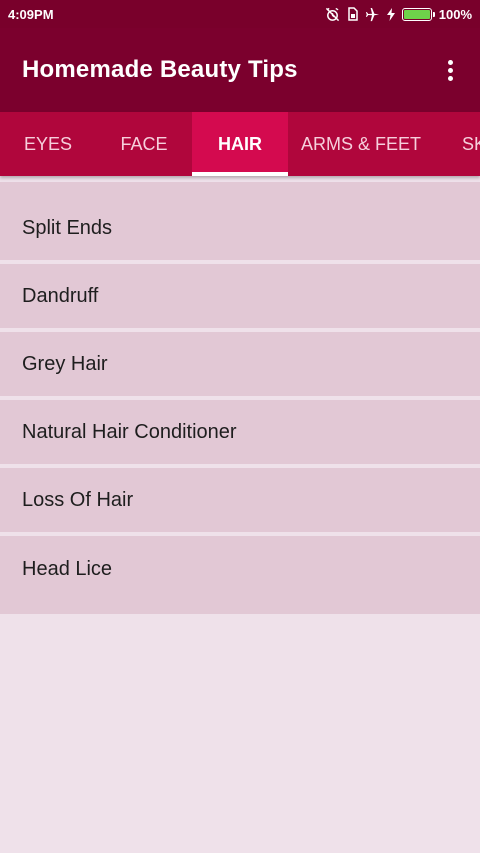 Image resolution: width=480 pixels, height=853 pixels. I want to click on list-item-loss-of-hair: Loss Of Hair, so click(240, 500).